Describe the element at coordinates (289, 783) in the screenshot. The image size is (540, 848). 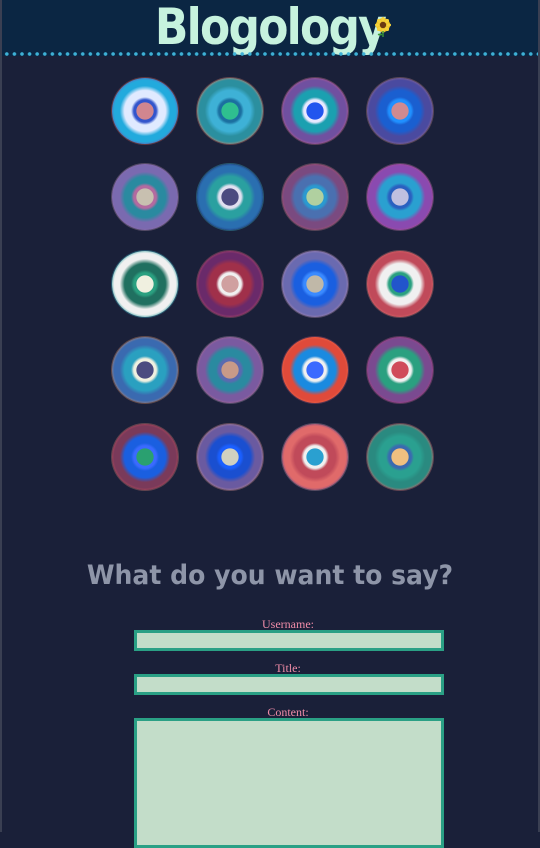
I see `content-textarea` at that location.